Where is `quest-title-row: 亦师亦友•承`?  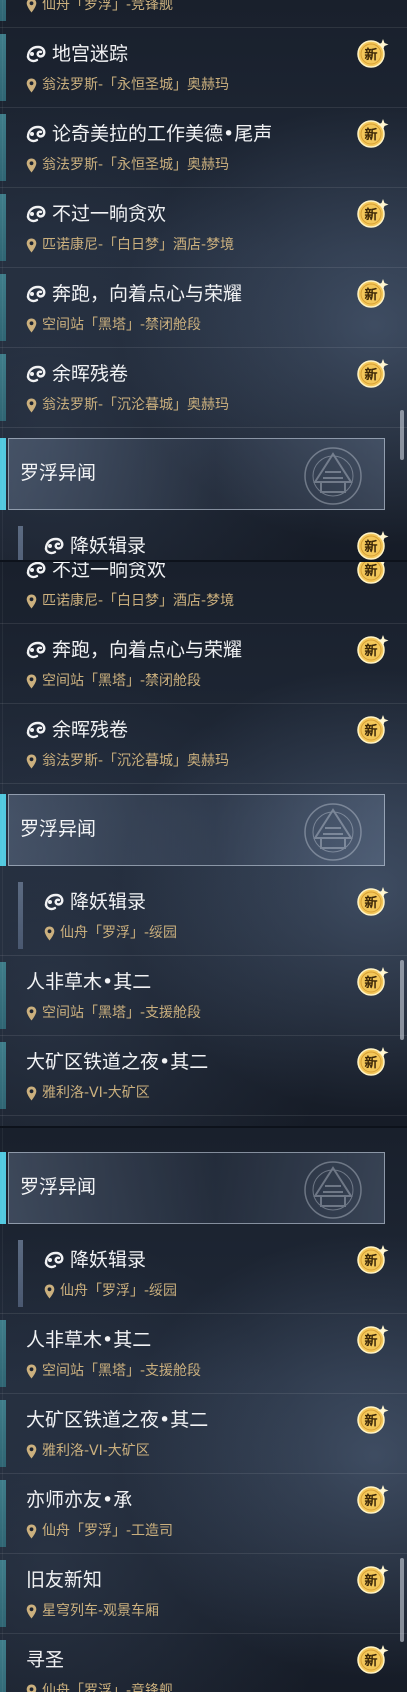 quest-title-row: 亦师亦友•承 is located at coordinates (79, 1500).